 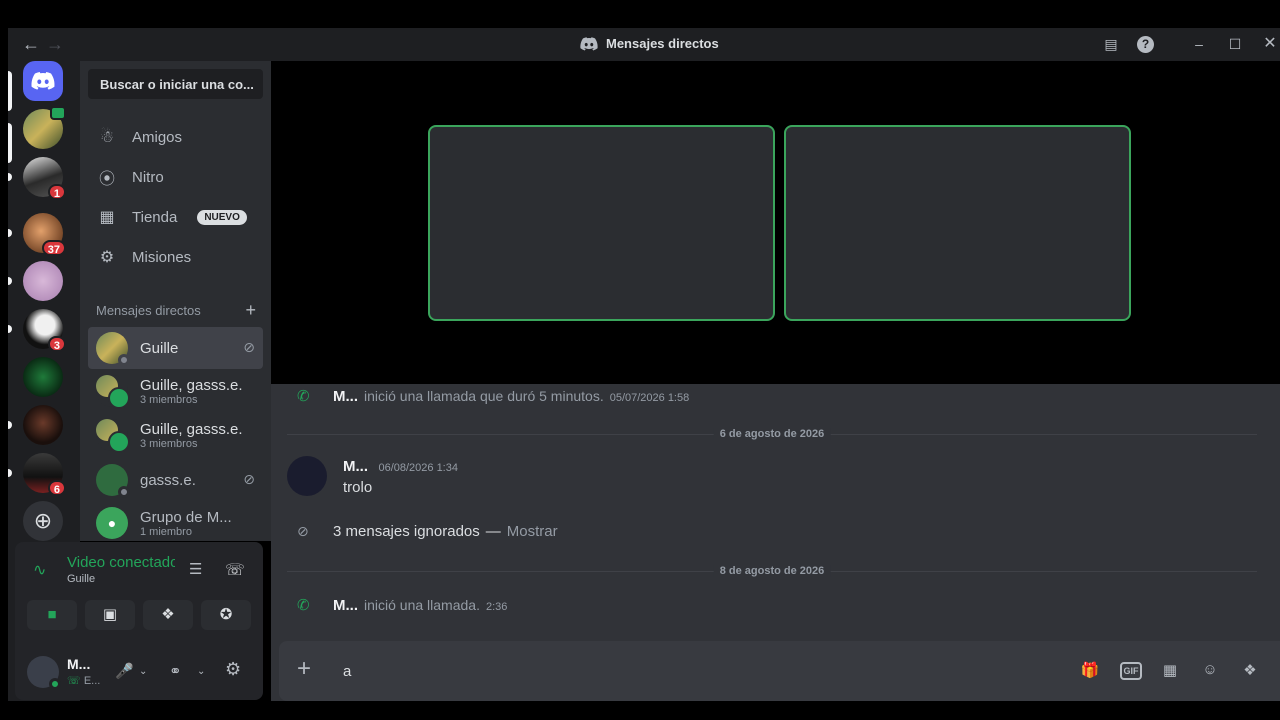 What do you see at coordinates (44, 673) in the screenshot?
I see `user-avatar` at bounding box center [44, 673].